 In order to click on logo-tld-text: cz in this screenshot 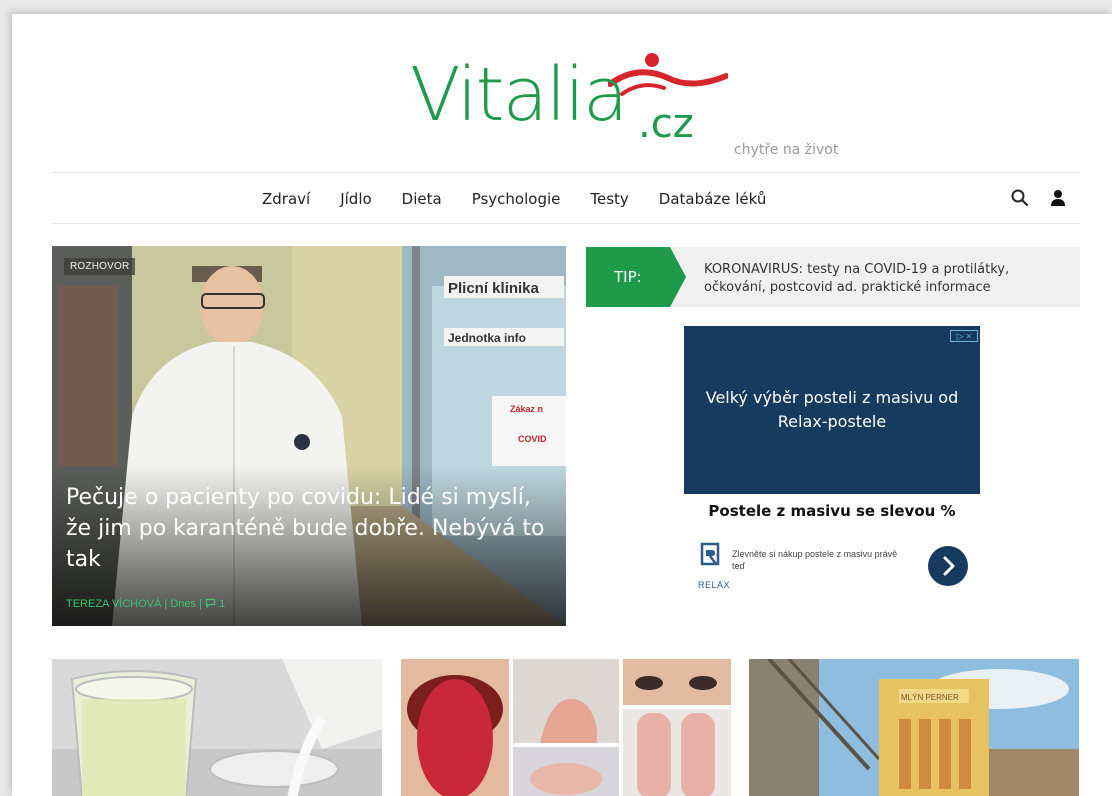, I will do `click(672, 124)`.